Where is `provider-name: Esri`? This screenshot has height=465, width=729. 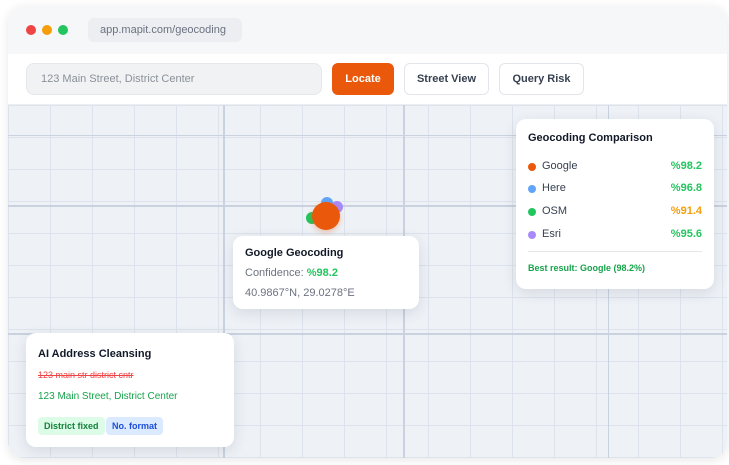
provider-name: Esri is located at coordinates (551, 234).